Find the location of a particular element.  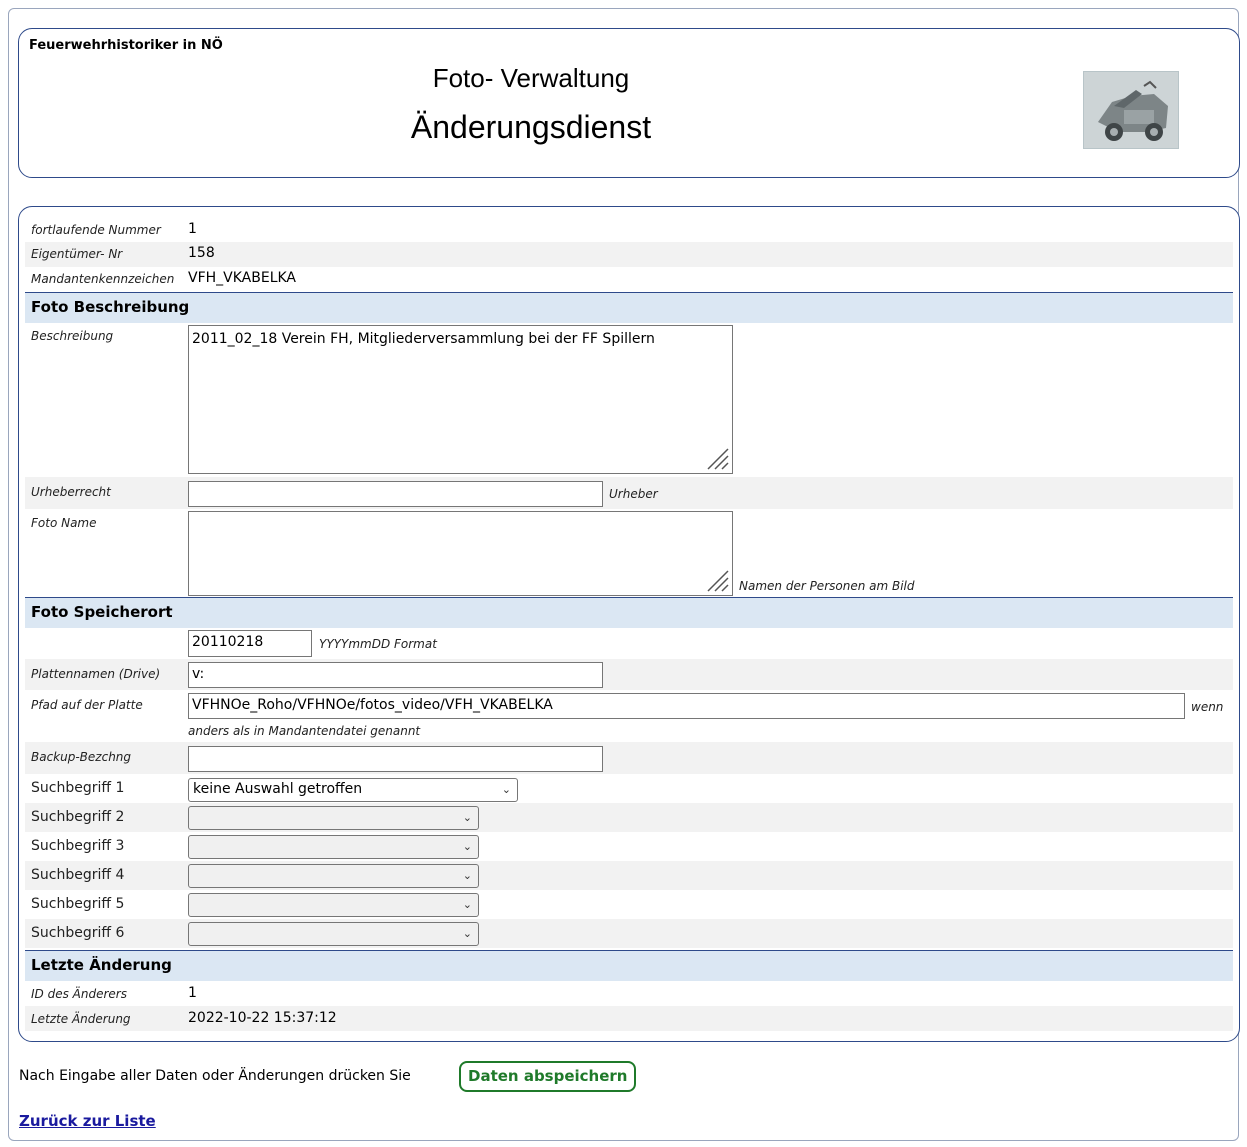

org-name: Feuerwehrhistoriker in NÖ is located at coordinates (126, 45).